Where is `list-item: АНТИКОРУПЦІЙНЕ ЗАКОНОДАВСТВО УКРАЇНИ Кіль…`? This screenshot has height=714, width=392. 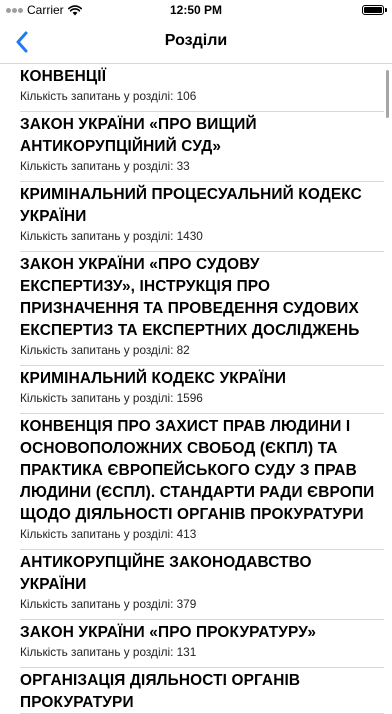 list-item: АНТИКОРУПЦІЙНЕ ЗАКОНОДАВСТВО УКРАЇНИ Кіль… is located at coordinates (192, 585).